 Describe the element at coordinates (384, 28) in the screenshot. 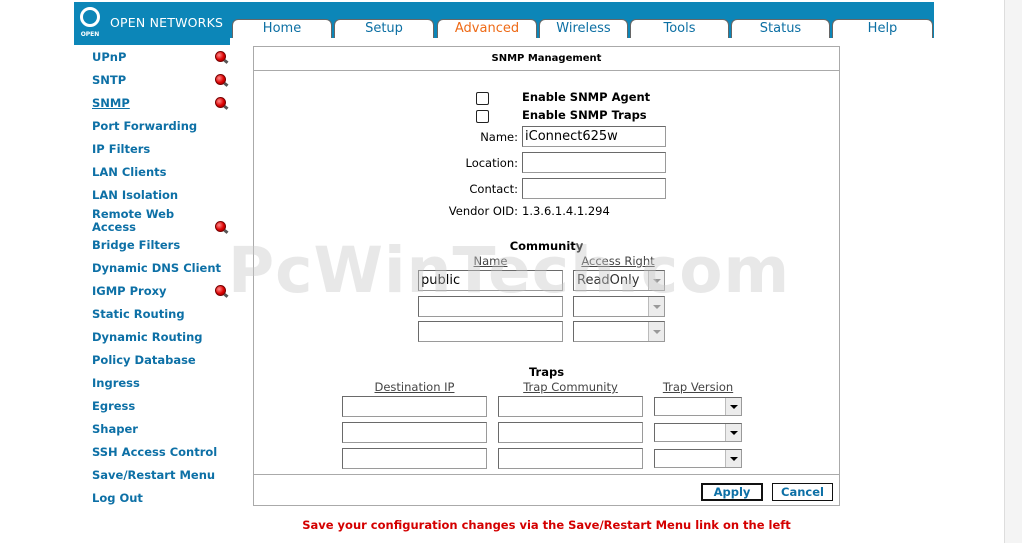

I see `tab-setup: Setup` at that location.